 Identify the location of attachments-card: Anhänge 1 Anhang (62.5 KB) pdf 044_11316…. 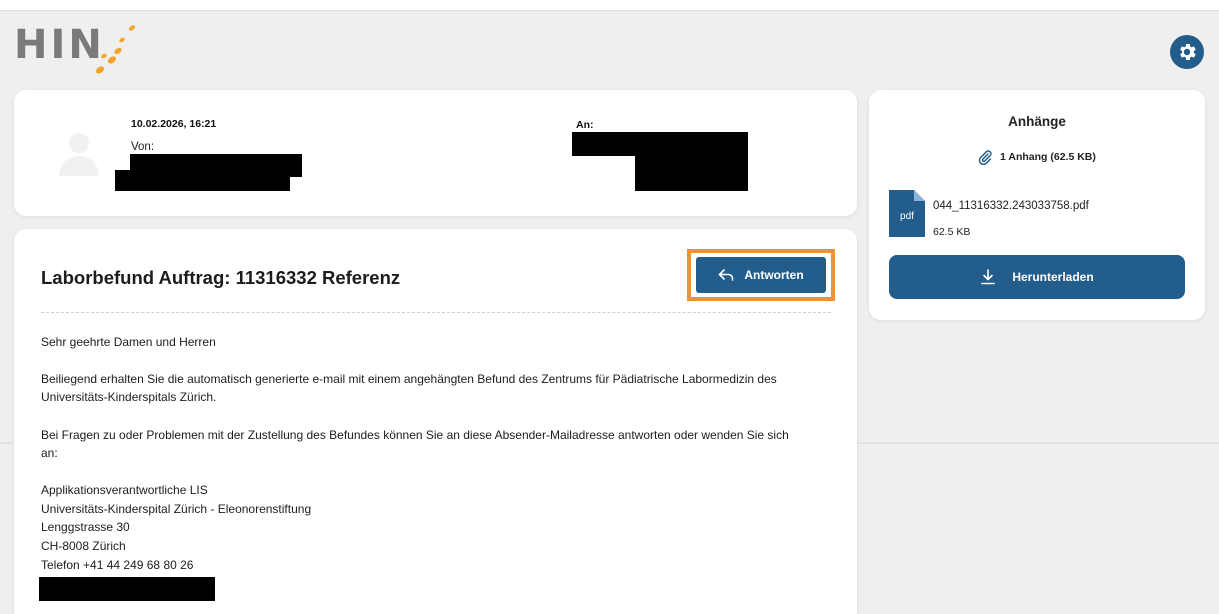
(1037, 205).